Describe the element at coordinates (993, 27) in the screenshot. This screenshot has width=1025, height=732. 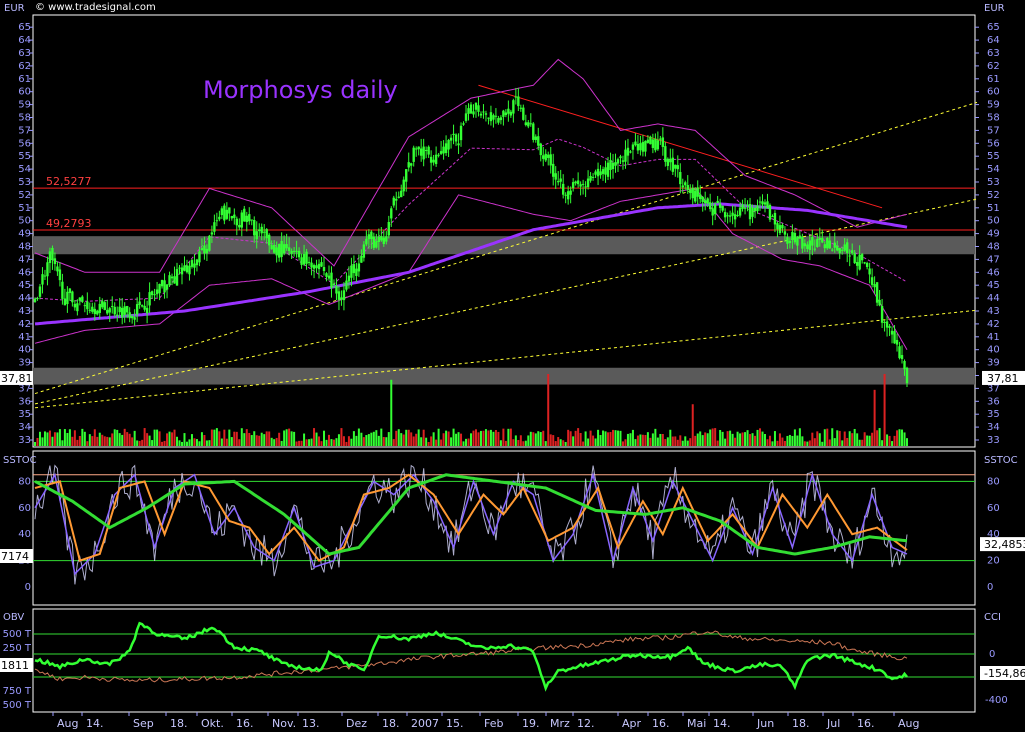
I see `price-y-tick-right: 65` at that location.